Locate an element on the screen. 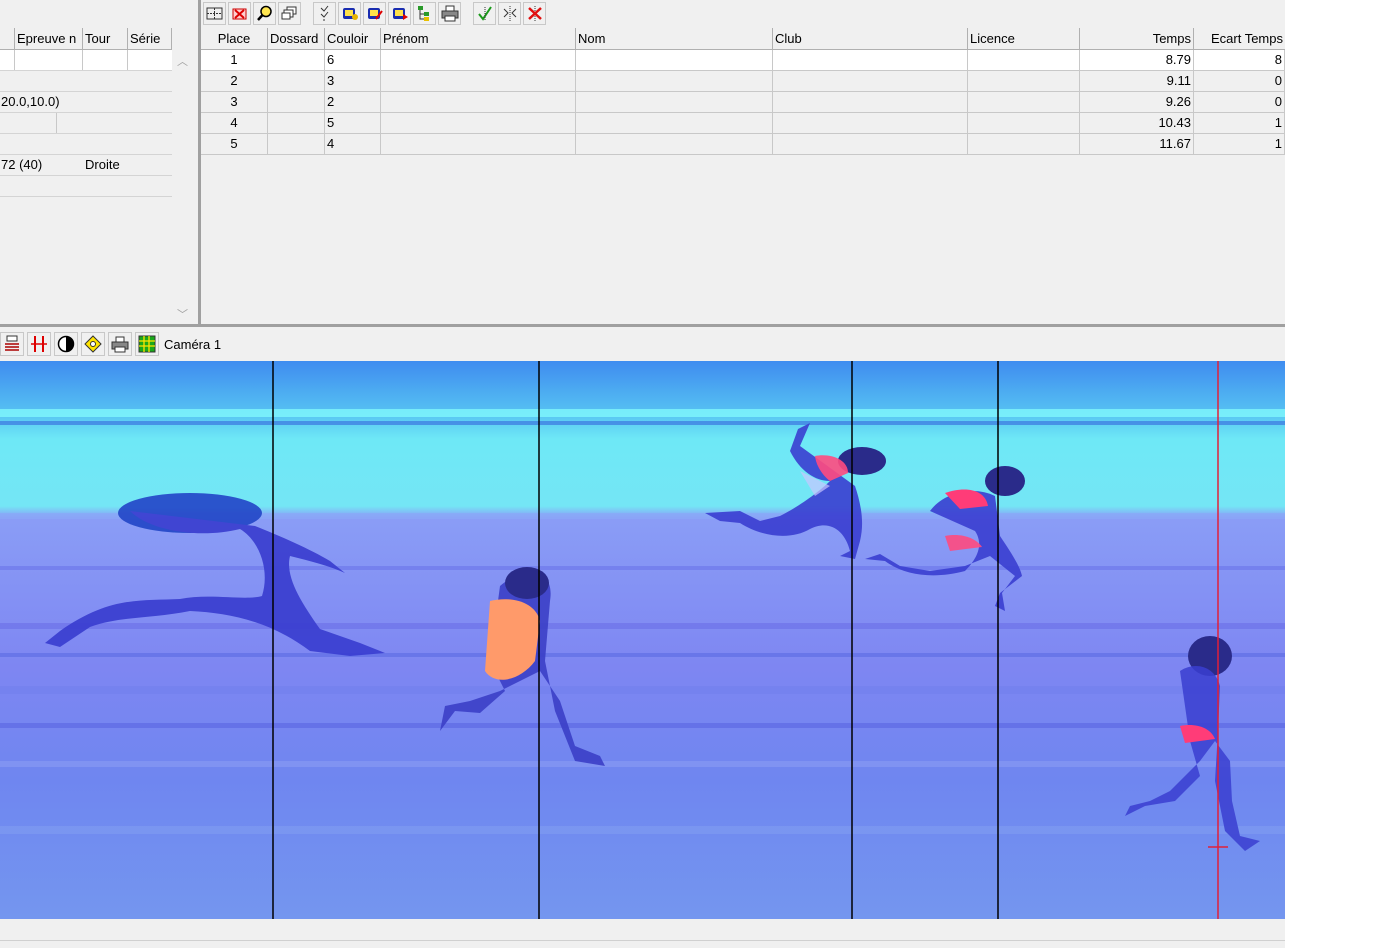  cell-ecart: 8 is located at coordinates (1239, 60).